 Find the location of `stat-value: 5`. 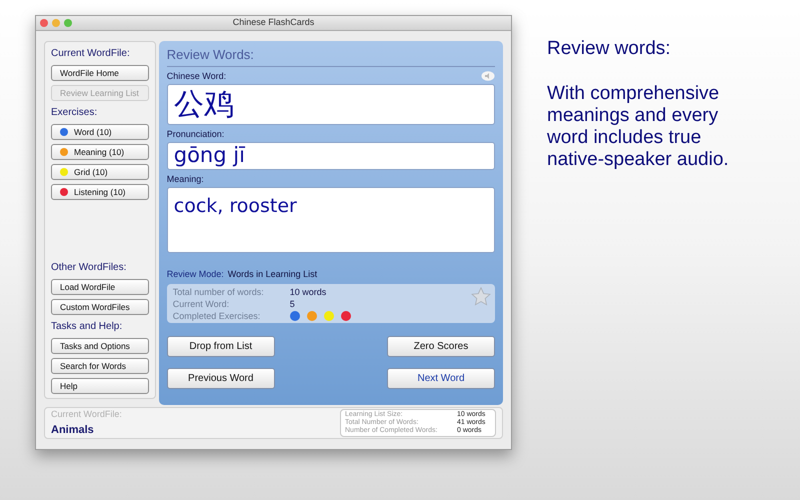

stat-value: 5 is located at coordinates (292, 304).